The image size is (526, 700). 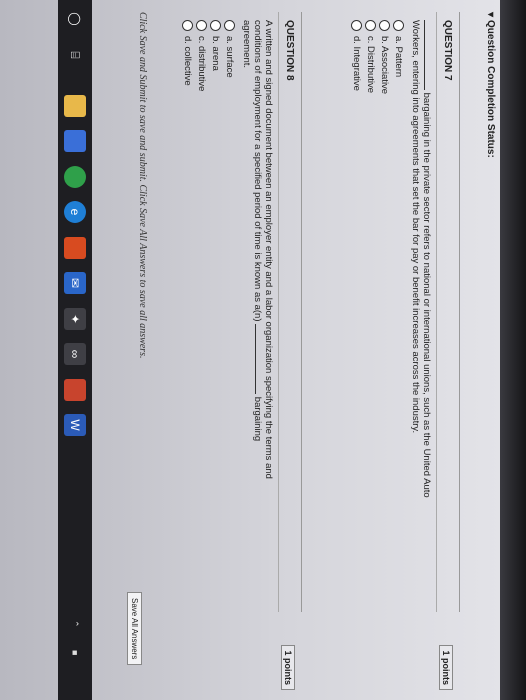 What do you see at coordinates (188, 61) in the screenshot?
I see `option-label: d. collective` at bounding box center [188, 61].